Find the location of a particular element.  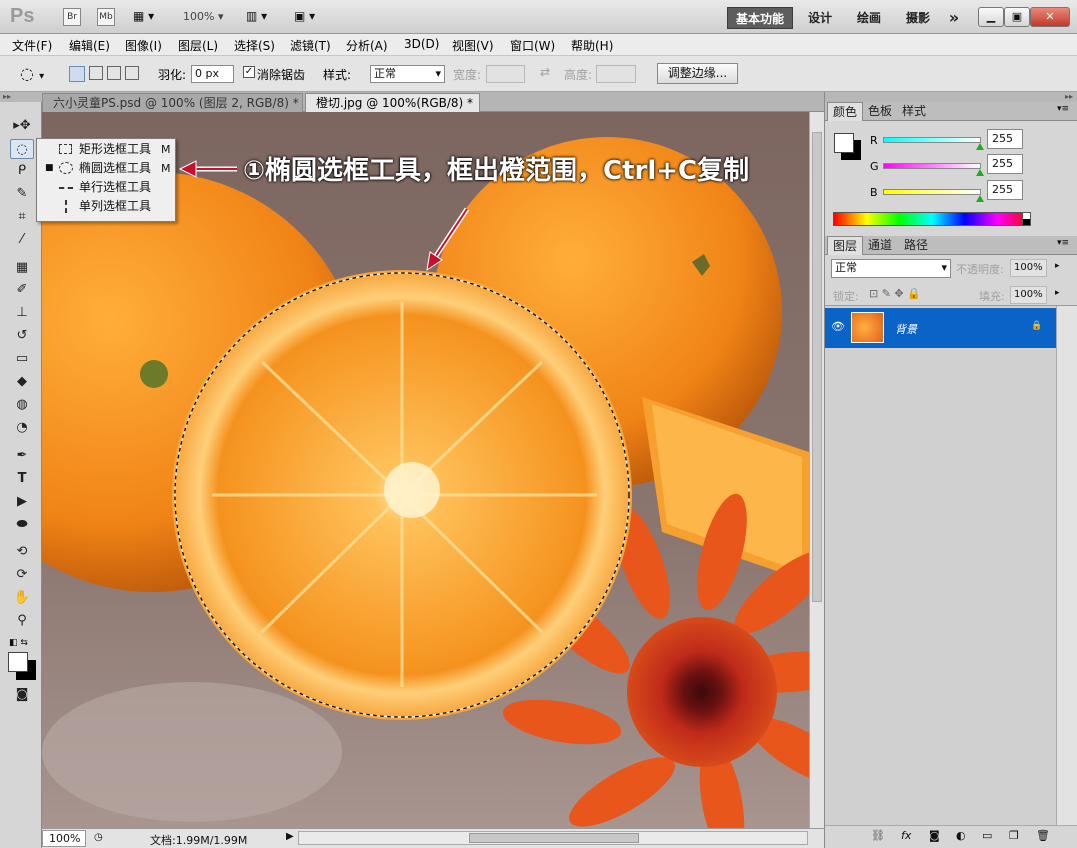

channel-r-thumb is located at coordinates (980, 146).